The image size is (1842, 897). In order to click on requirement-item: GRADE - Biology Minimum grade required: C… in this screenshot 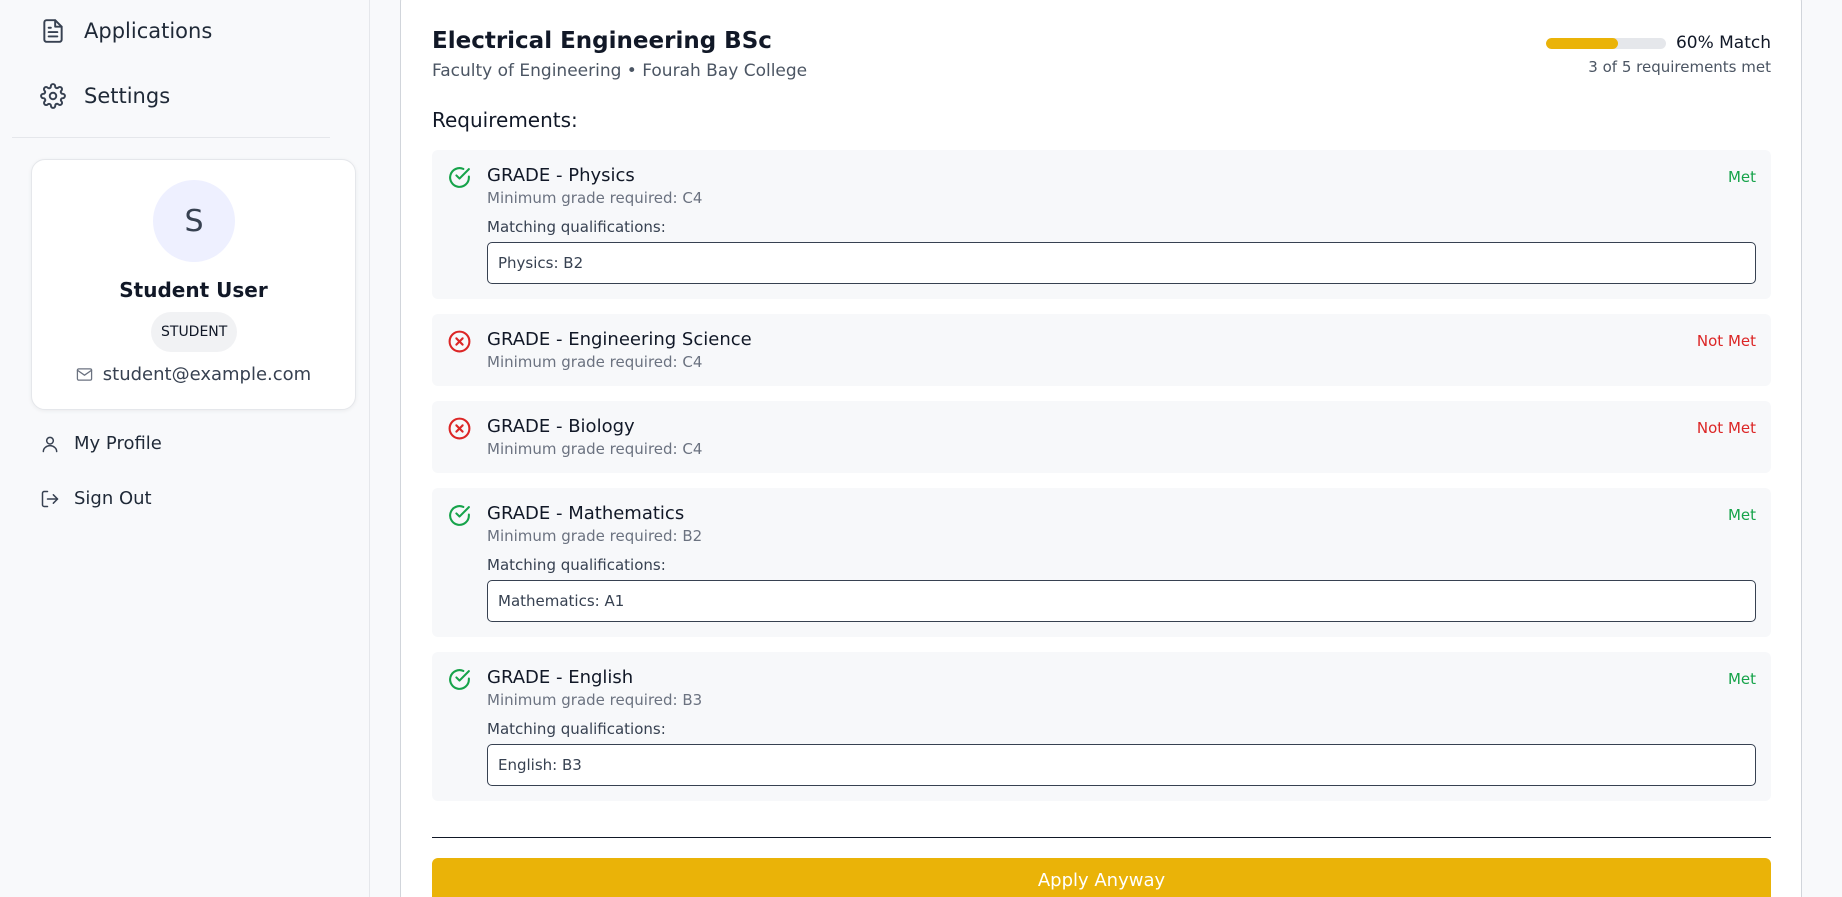, I will do `click(1101, 437)`.